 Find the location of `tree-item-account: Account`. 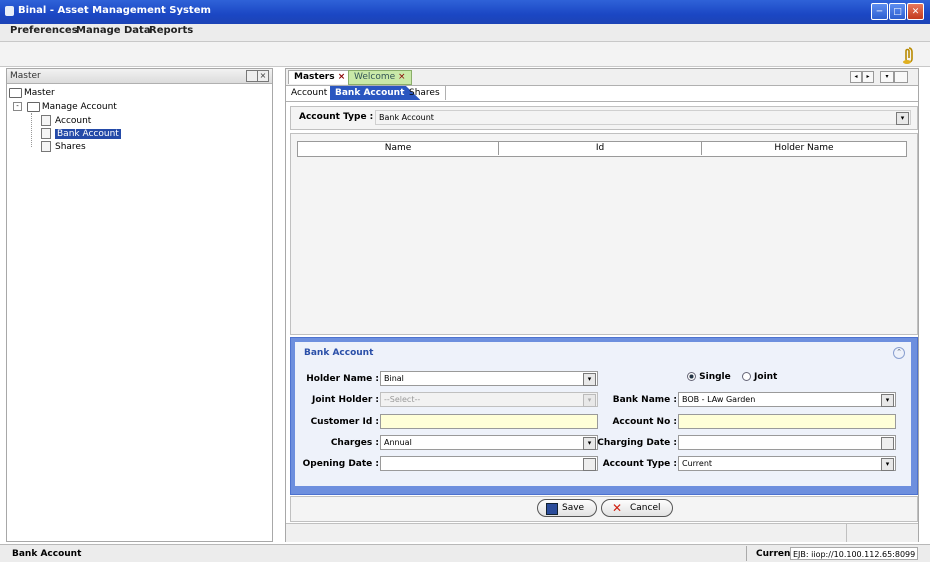

tree-item-account: Account is located at coordinates (66, 121).